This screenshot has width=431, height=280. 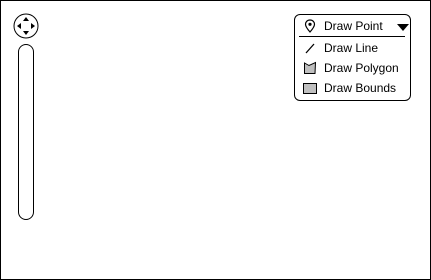 What do you see at coordinates (361, 68) in the screenshot?
I see `draw-polygon-label: Draw Polygon` at bounding box center [361, 68].